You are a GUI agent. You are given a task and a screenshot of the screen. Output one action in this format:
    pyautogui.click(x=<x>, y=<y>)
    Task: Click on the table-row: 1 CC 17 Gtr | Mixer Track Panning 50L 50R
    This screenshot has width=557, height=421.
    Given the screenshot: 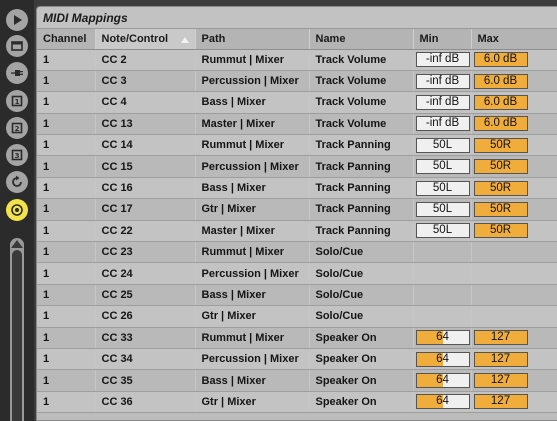 What is the action you would take?
    pyautogui.click(x=297, y=209)
    